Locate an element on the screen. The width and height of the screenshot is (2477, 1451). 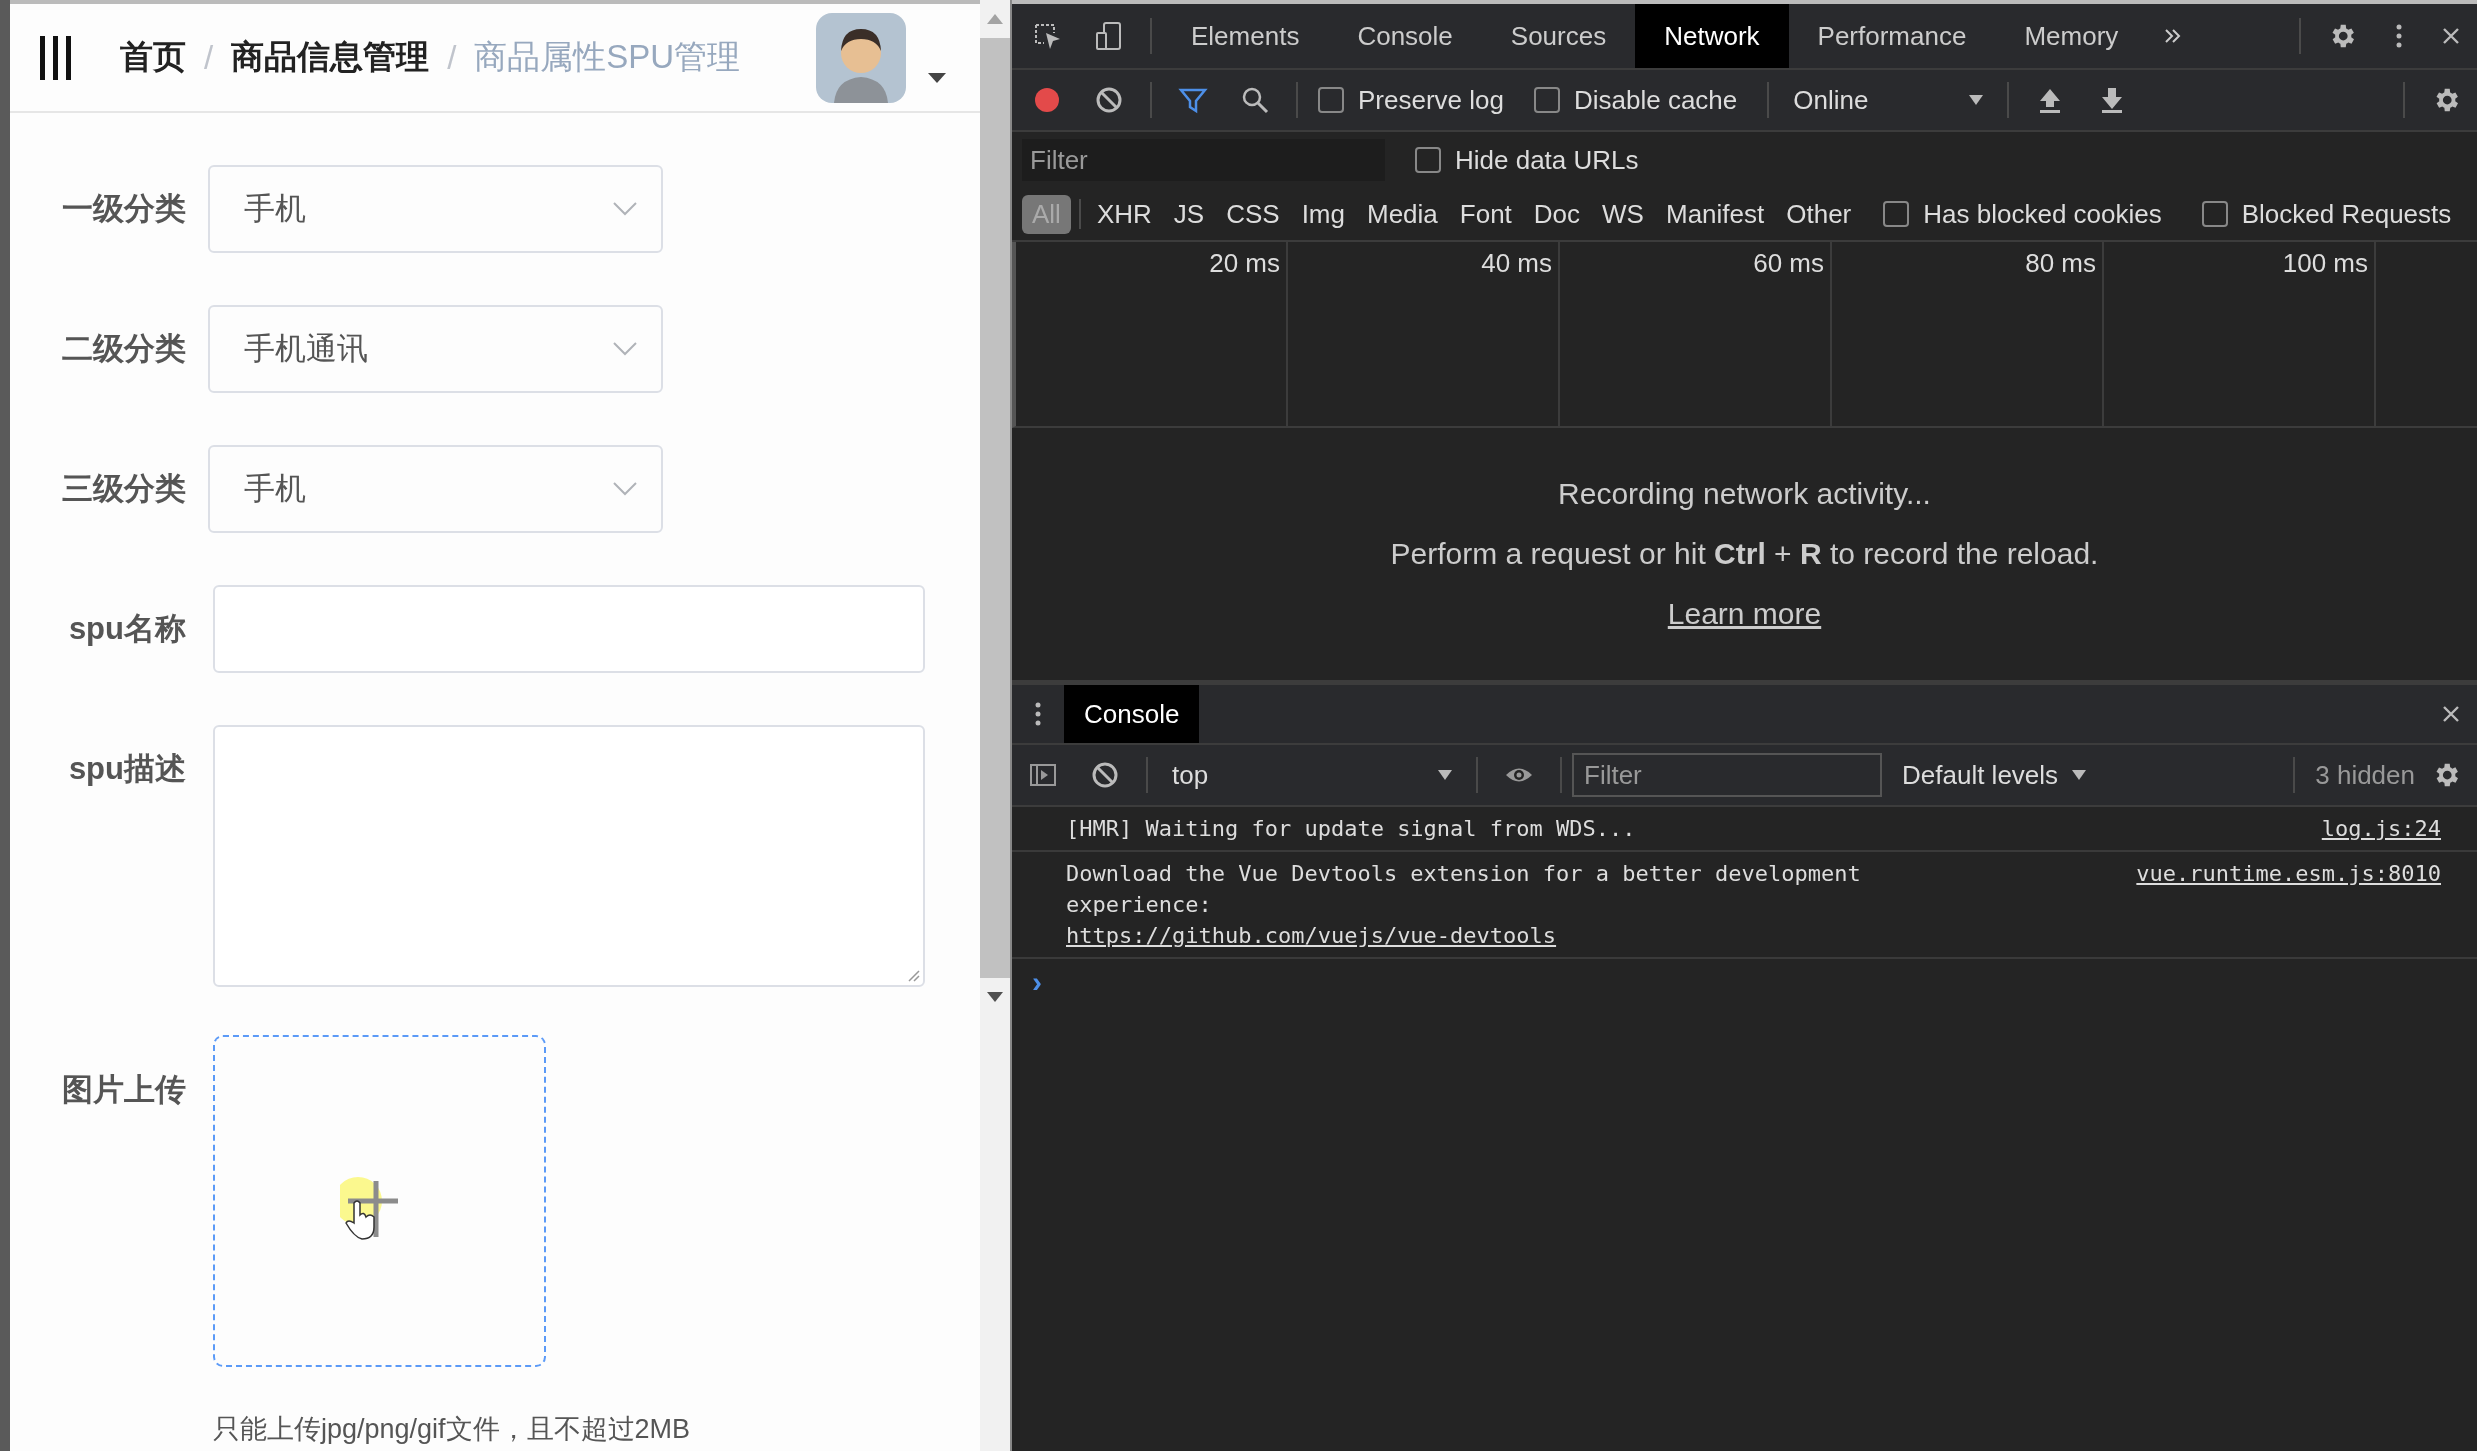
scroll-down-icon is located at coordinates (995, 997).